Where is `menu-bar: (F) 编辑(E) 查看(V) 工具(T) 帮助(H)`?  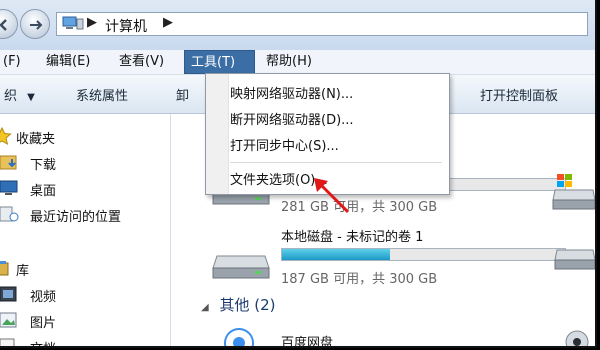 menu-bar: (F) 编辑(E) 查看(V) 工具(T) 帮助(H) is located at coordinates (297, 62).